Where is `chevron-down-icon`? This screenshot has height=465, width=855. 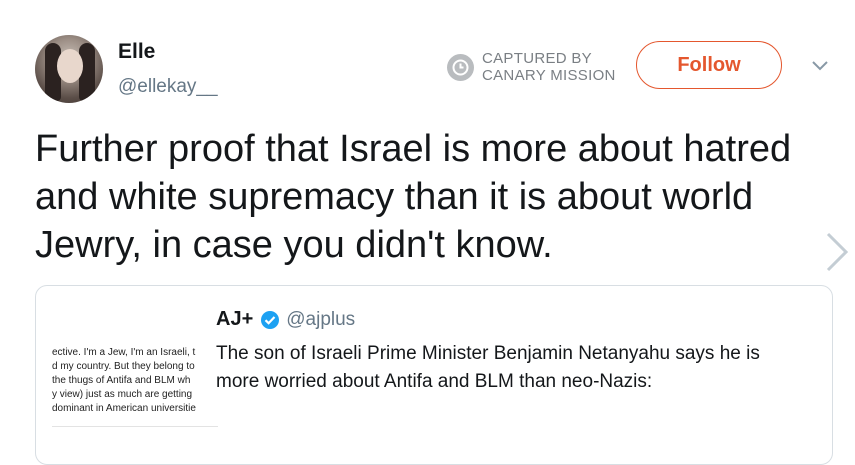 chevron-down-icon is located at coordinates (820, 66).